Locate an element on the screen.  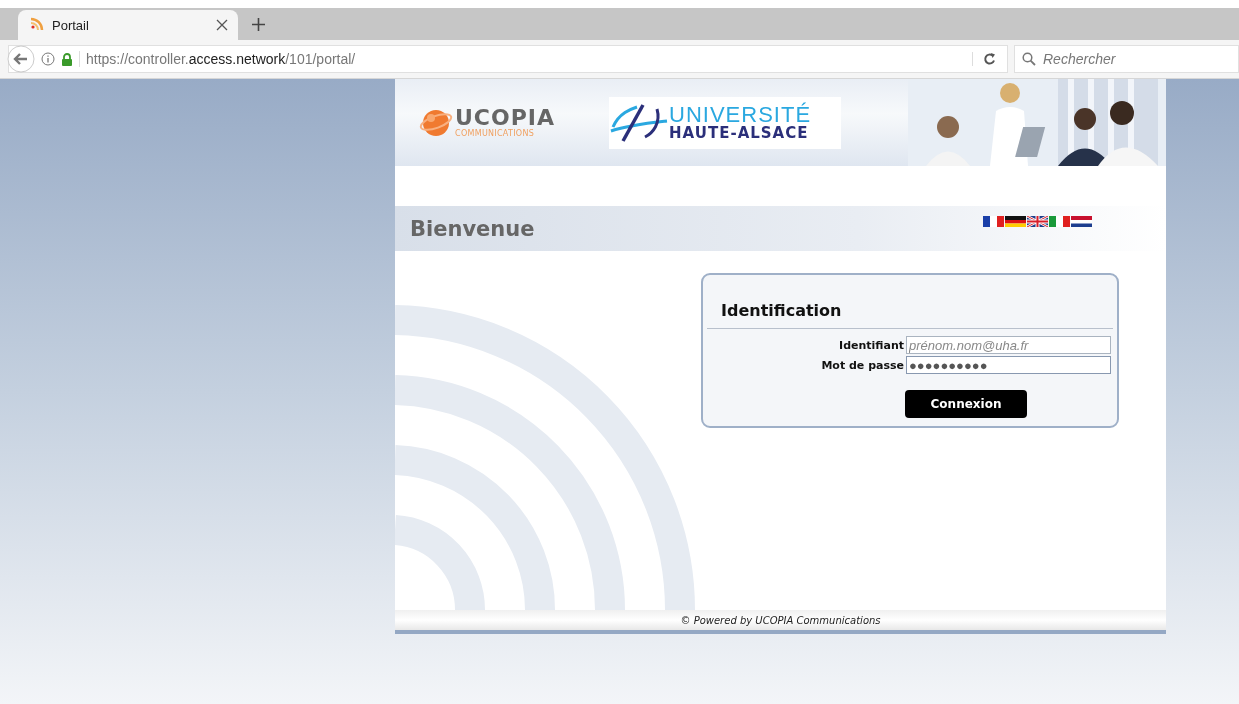
info-icon is located at coordinates (48, 59).